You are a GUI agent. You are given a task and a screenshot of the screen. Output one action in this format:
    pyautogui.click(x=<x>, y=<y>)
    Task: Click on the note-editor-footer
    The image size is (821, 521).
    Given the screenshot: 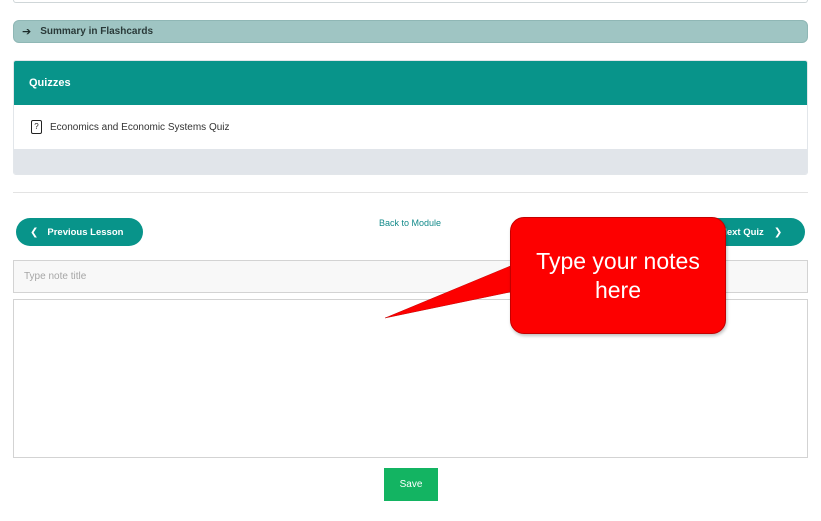 What is the action you would take?
    pyautogui.click(x=410, y=451)
    